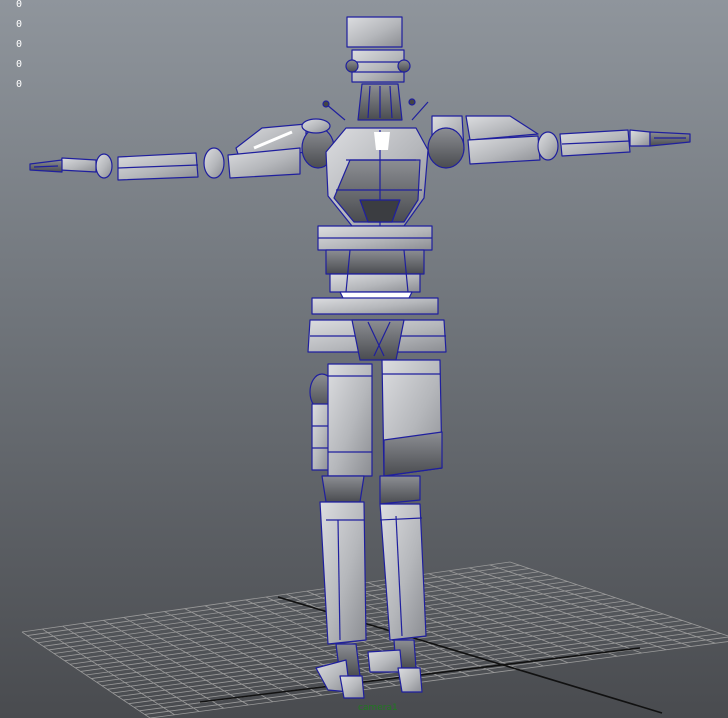  What do you see at coordinates (378, 49) in the screenshot?
I see `robot-head` at bounding box center [378, 49].